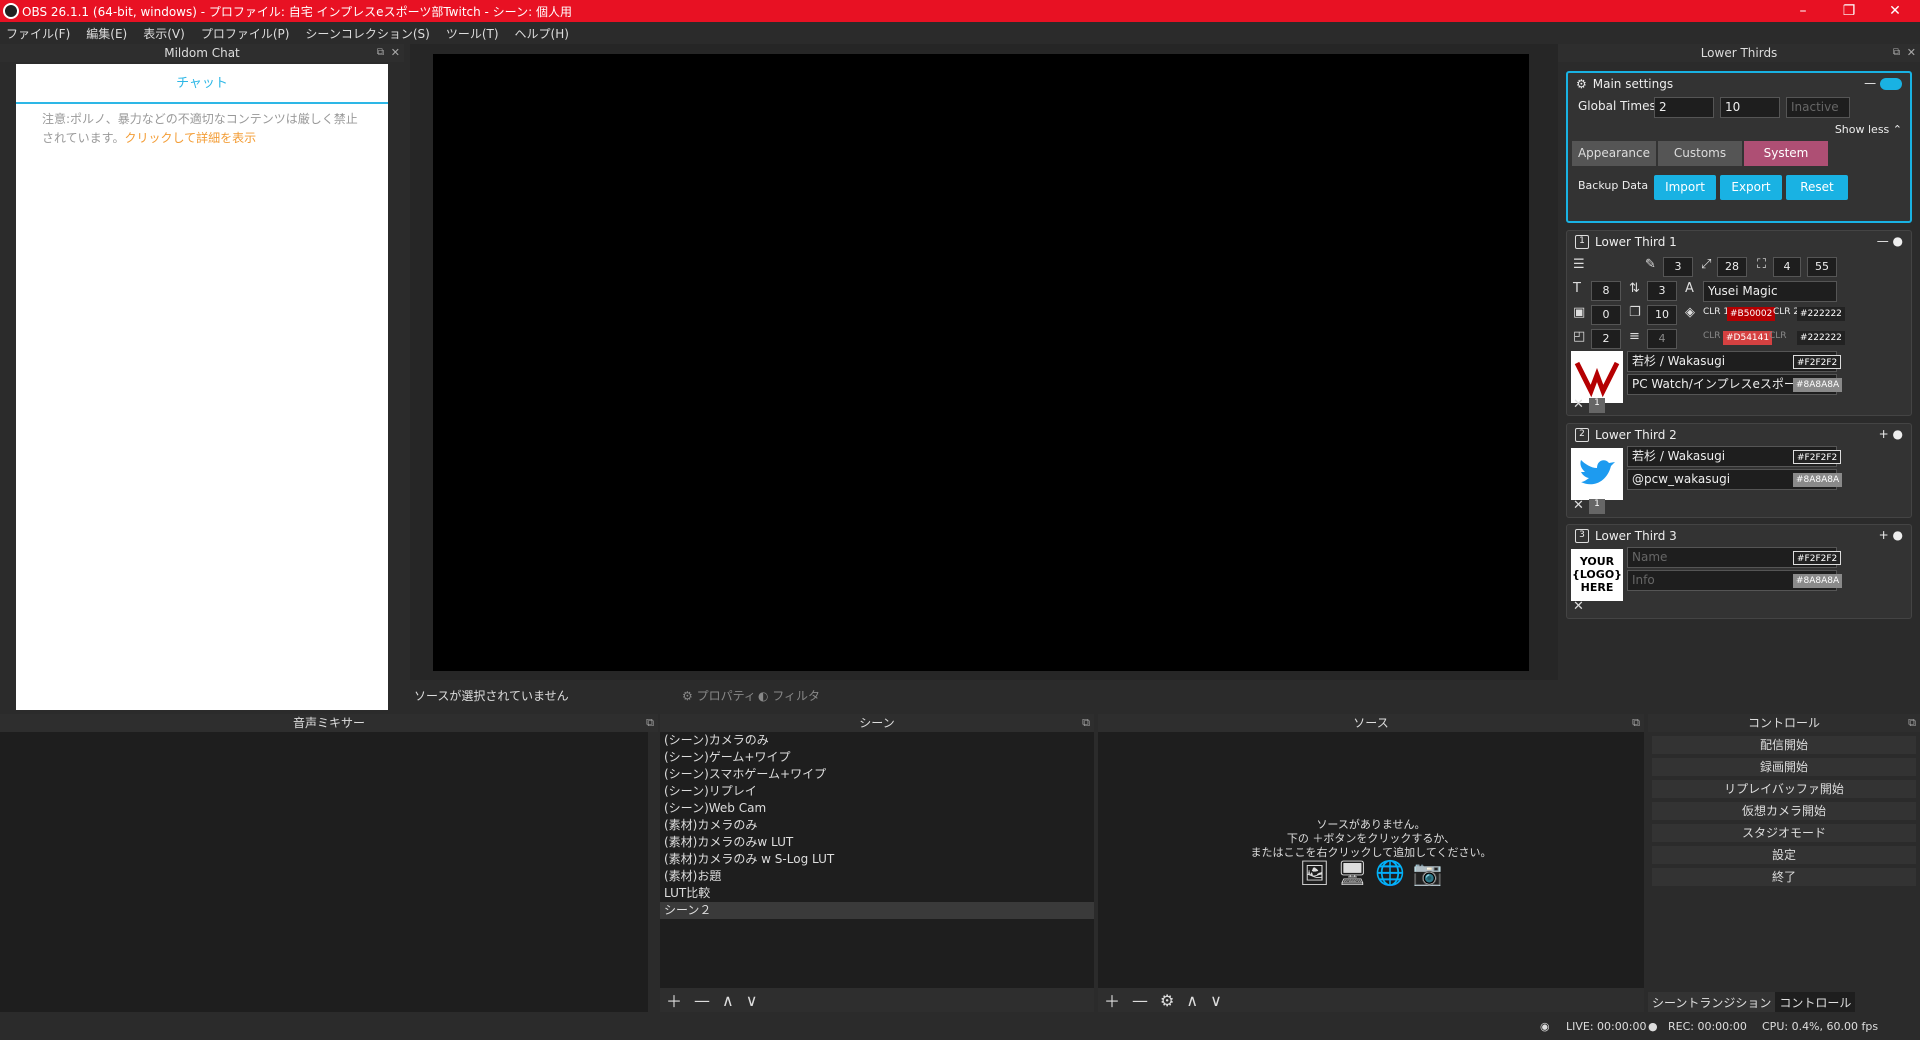 The height and width of the screenshot is (1040, 1920). I want to click on scene-item: (シーン)スマホゲーム+ワイプ, so click(877, 774).